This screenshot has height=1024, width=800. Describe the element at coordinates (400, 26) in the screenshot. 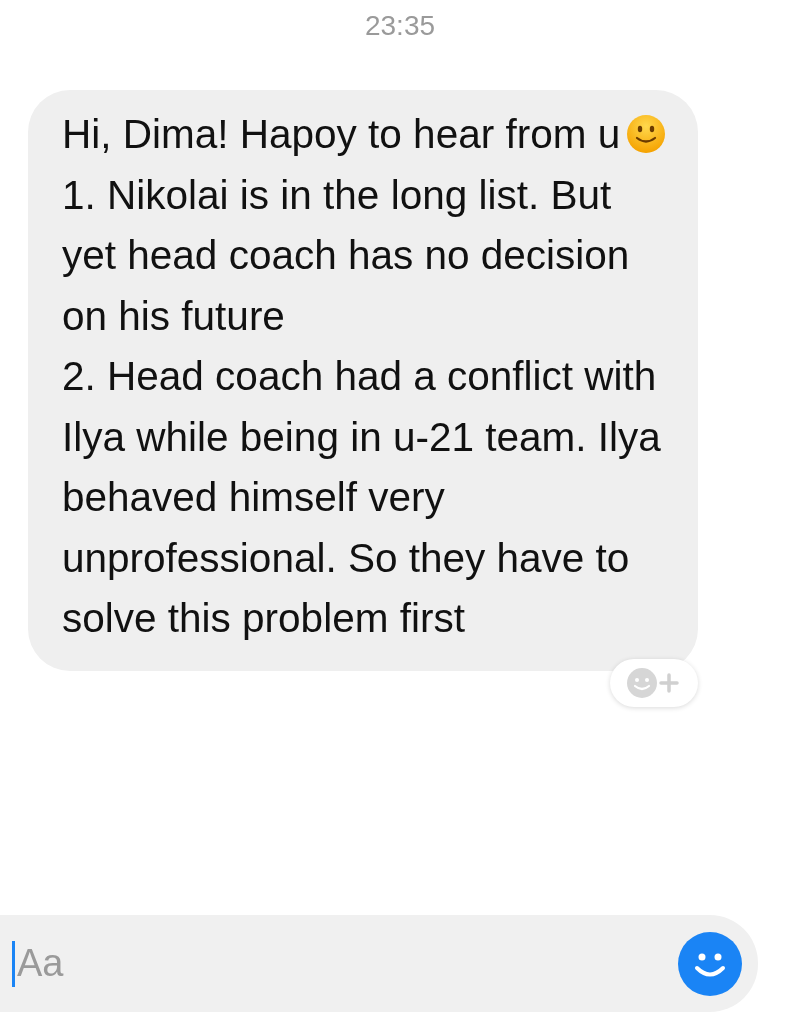

I see `timestamp: 23:35` at that location.